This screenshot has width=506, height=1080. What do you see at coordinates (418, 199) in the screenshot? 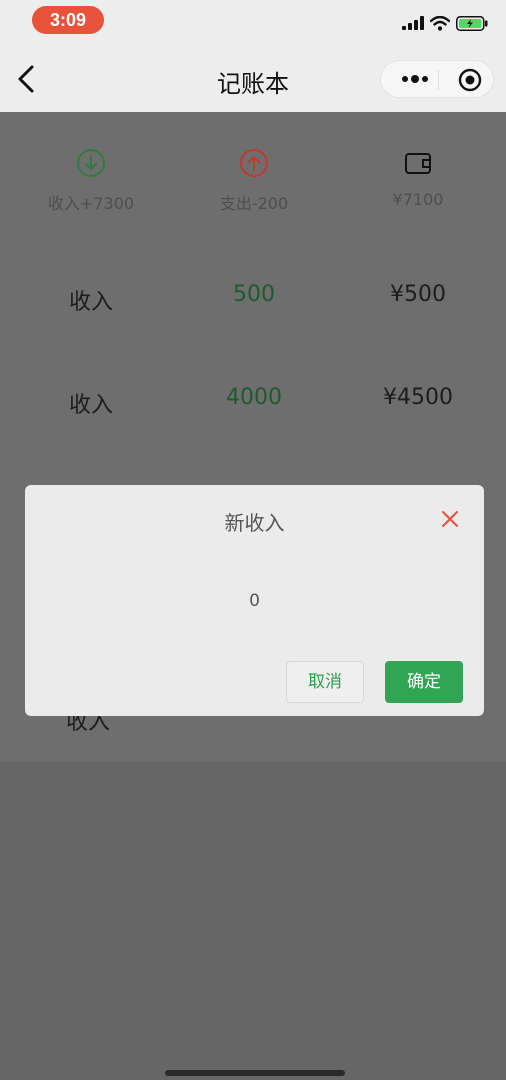
I see `balance-summary-label: ¥7100` at bounding box center [418, 199].